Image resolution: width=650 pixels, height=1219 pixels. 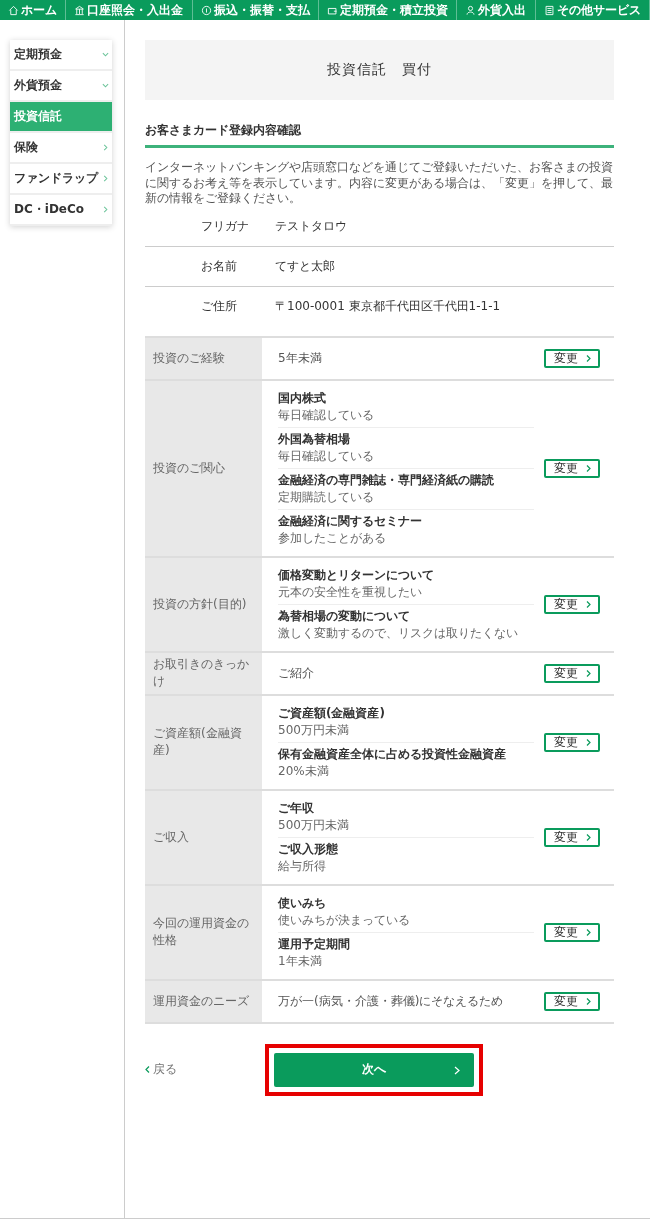 What do you see at coordinates (210, 226) in the screenshot?
I see `field-label: フリガナ` at bounding box center [210, 226].